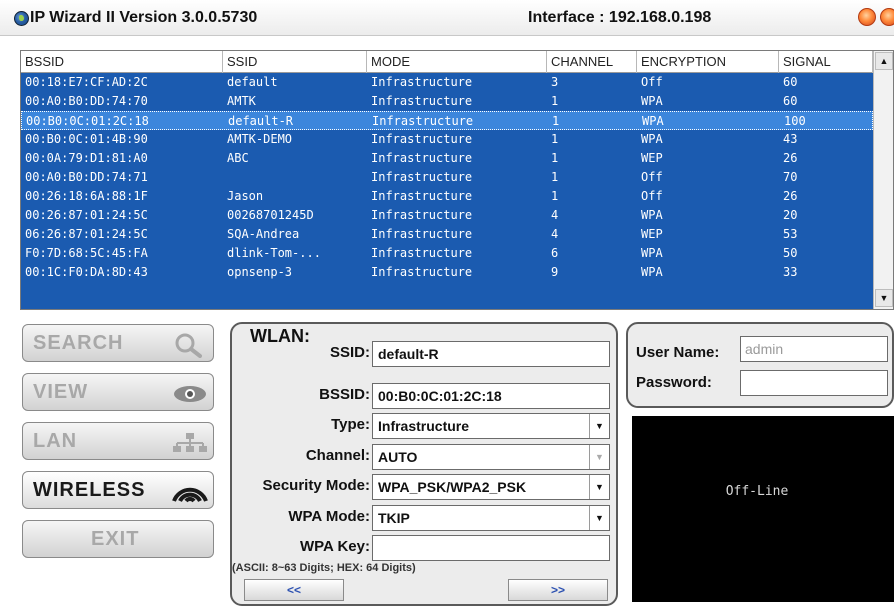 The image size is (894, 606). What do you see at coordinates (491, 518) in the screenshot?
I see `wpa-mode-select: TKIP ▼` at bounding box center [491, 518].